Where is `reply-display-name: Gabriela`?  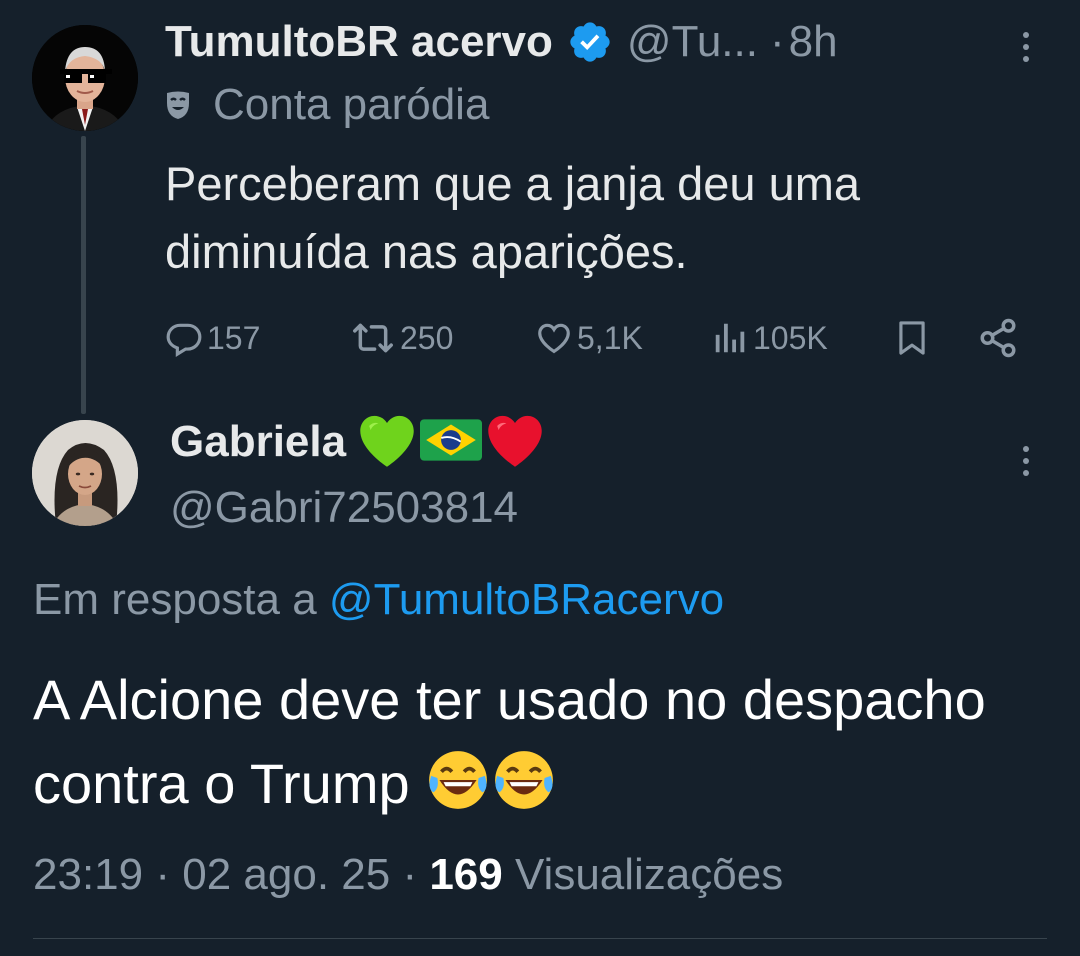 reply-display-name: Gabriela is located at coordinates (258, 442).